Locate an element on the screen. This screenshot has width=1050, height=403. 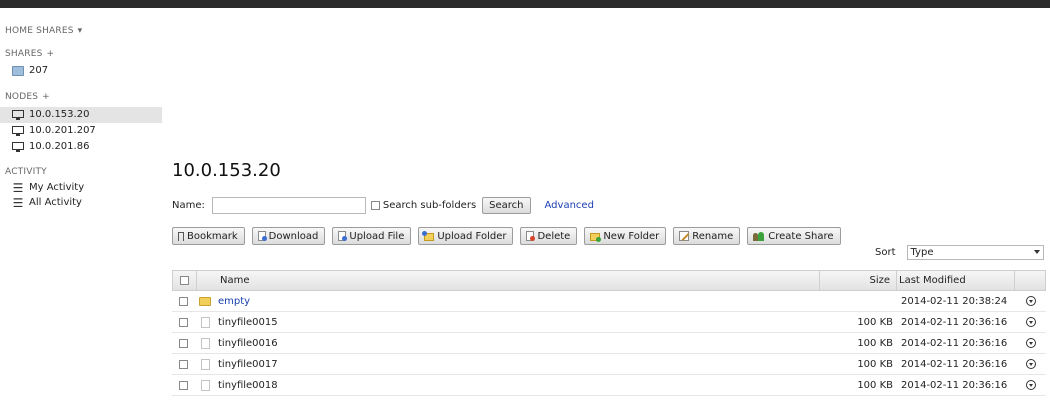
table-row: tinyfile0017 100 KB 2014-02-11 20:36:16 is located at coordinates (609, 364).